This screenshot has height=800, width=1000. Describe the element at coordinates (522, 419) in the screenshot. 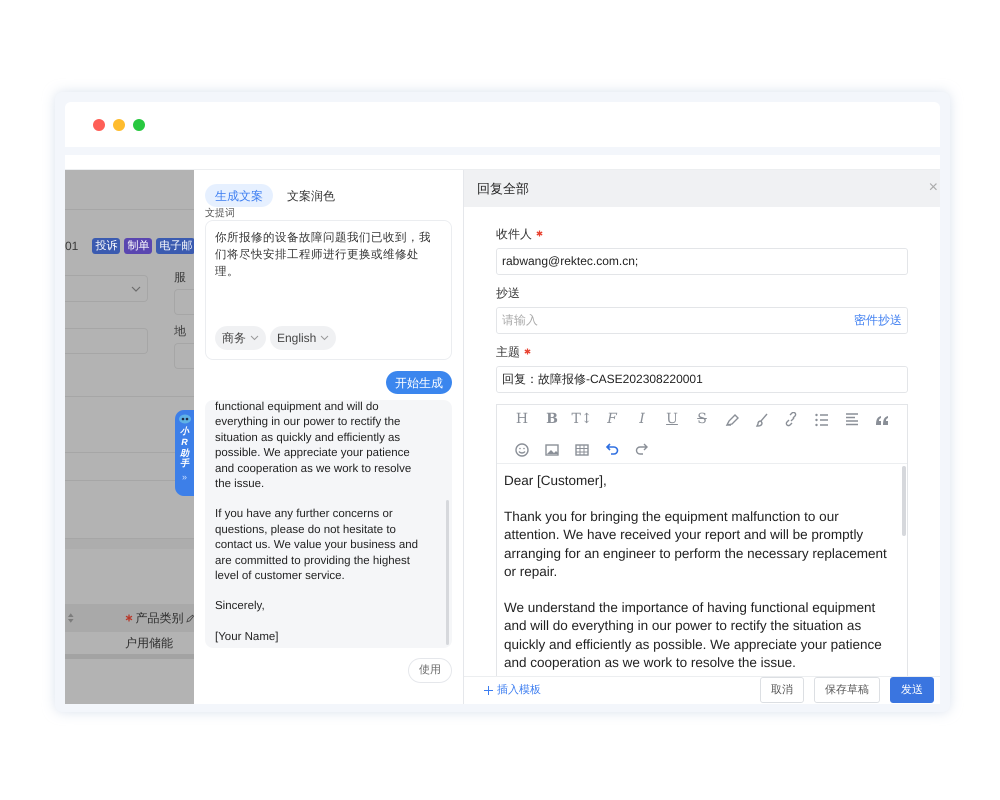

I see `toolbar-button: H` at that location.